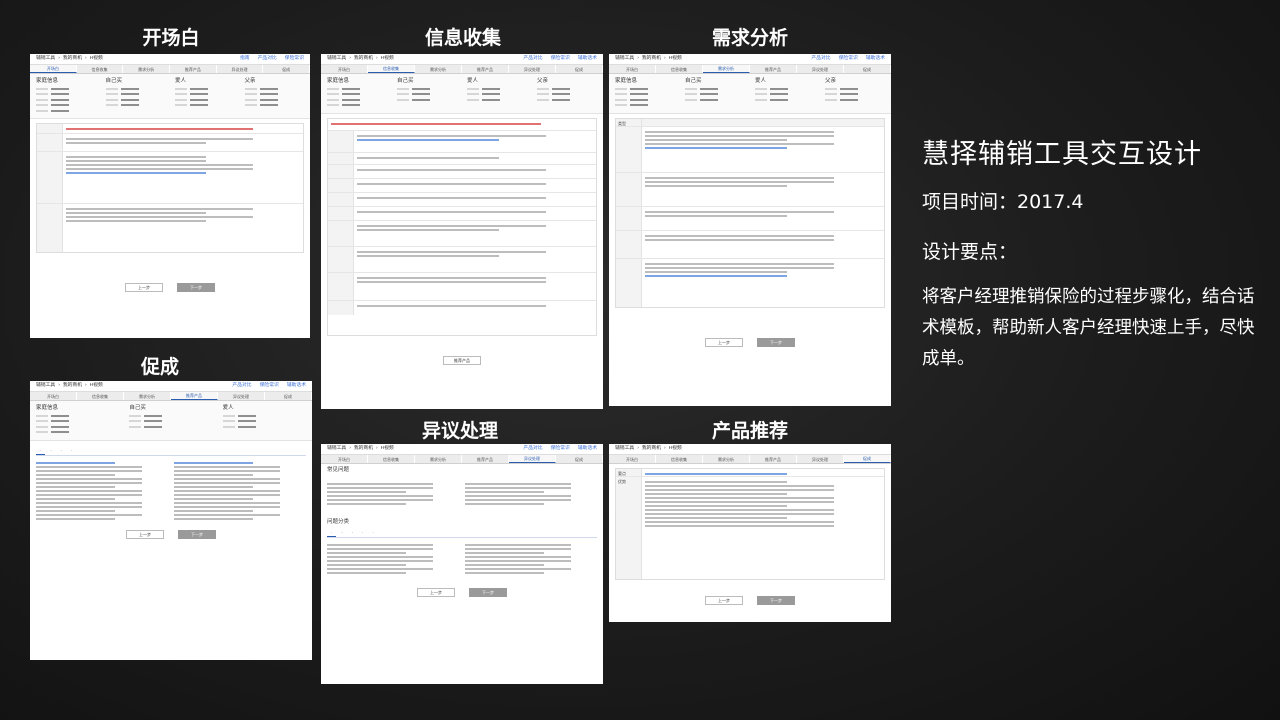 Image resolution: width=1280 pixels, height=720 pixels. Describe the element at coordinates (341, 533) in the screenshot. I see `issue-tab-2: ·` at that location.